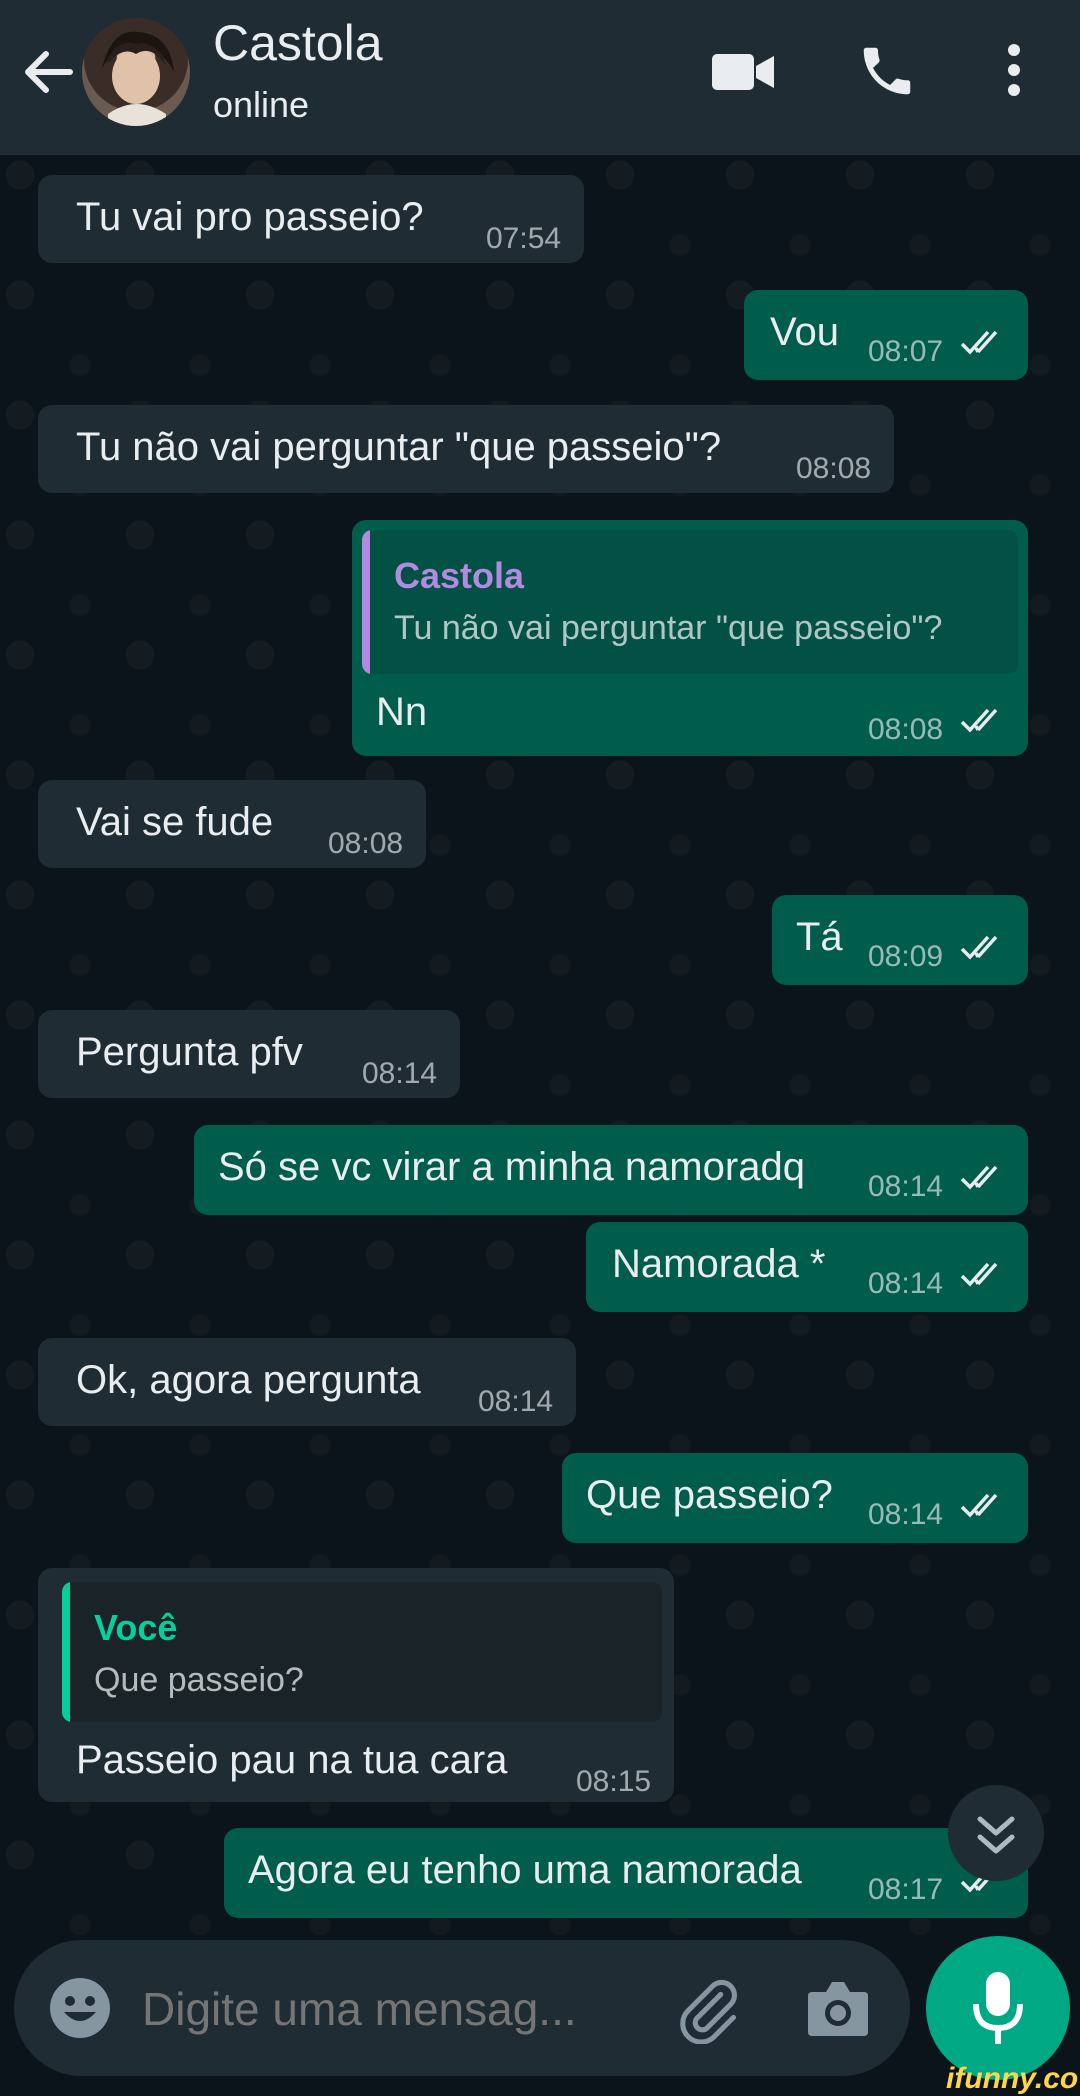  What do you see at coordinates (525, 1870) in the screenshot?
I see `message-text: Agora eu tenho uma namorada` at bounding box center [525, 1870].